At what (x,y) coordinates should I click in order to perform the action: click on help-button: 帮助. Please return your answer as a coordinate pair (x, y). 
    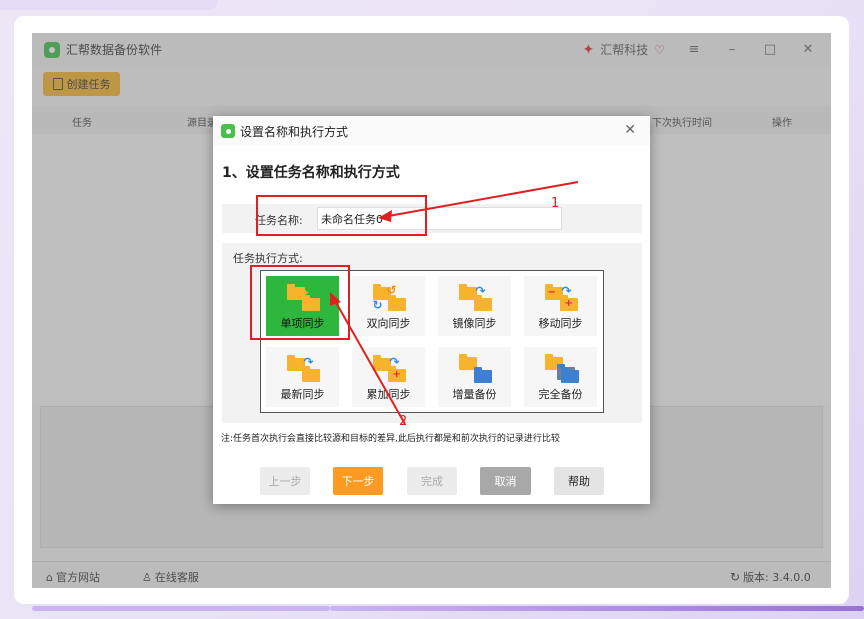
    Looking at the image, I should click on (579, 481).